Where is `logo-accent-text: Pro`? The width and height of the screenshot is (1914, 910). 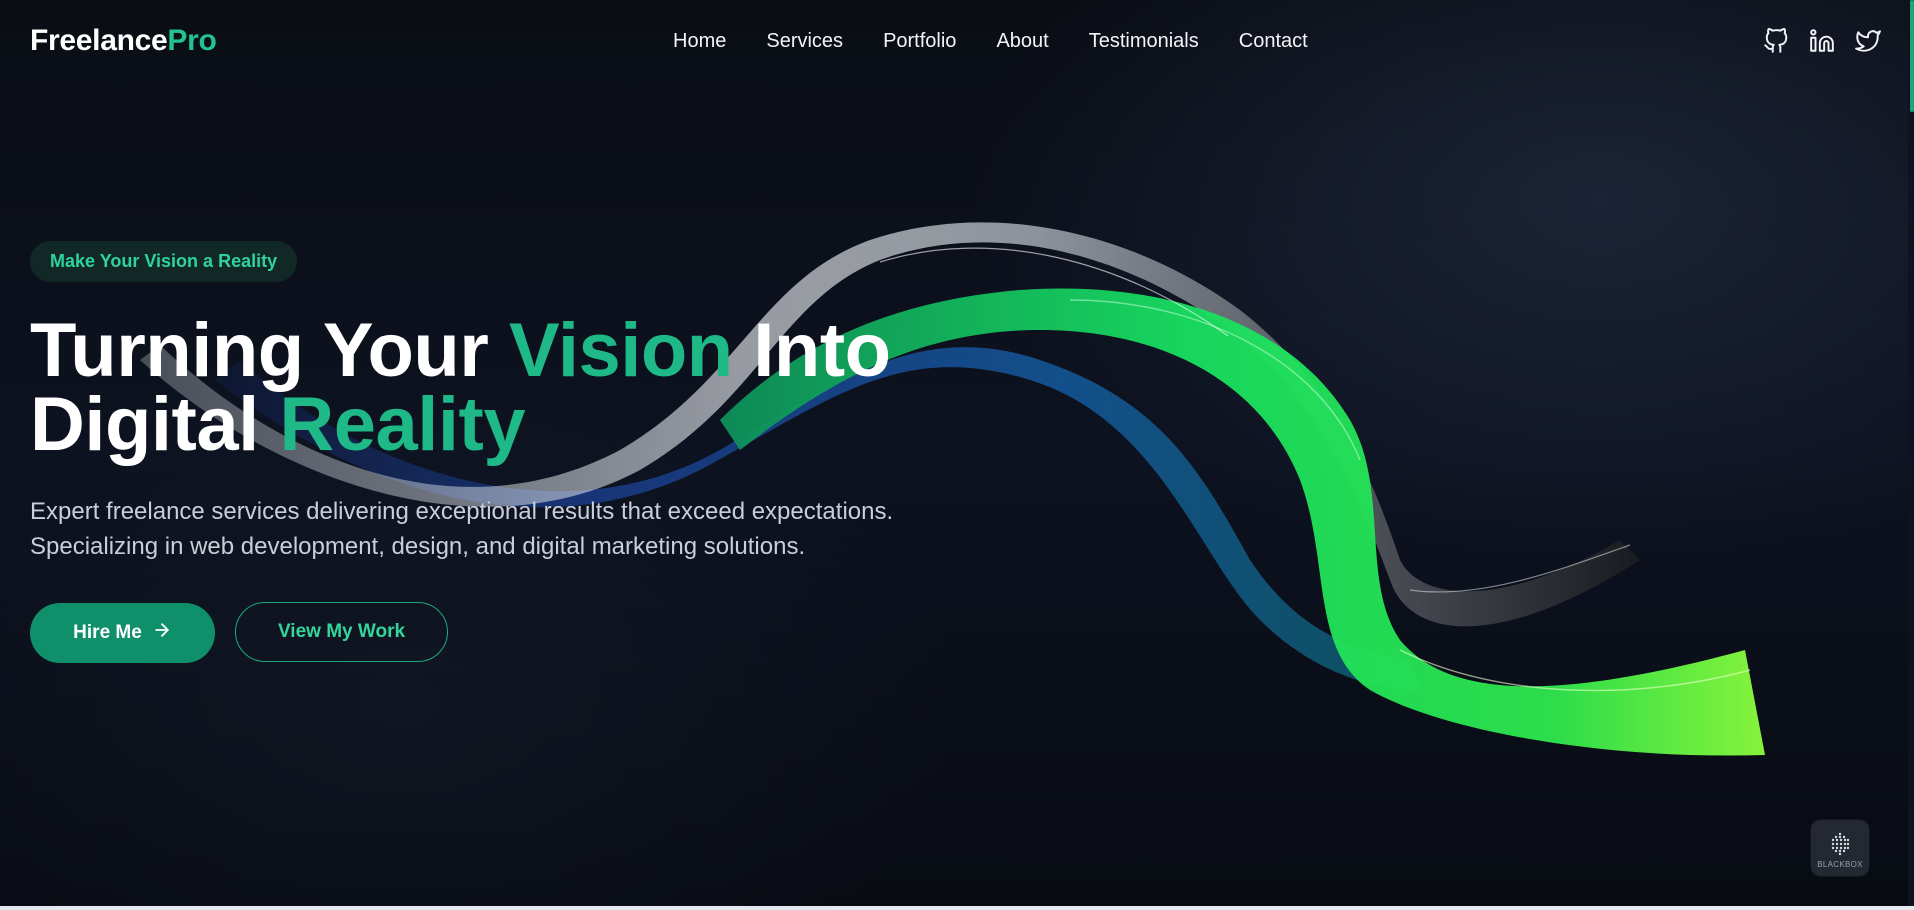 logo-accent-text: Pro is located at coordinates (192, 40).